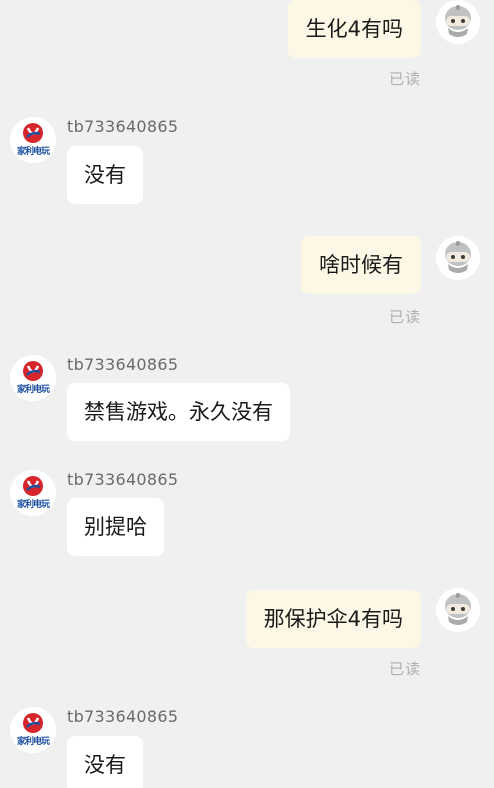  I want to click on message-bubble: 禁售游戏。永久没有, so click(178, 412).